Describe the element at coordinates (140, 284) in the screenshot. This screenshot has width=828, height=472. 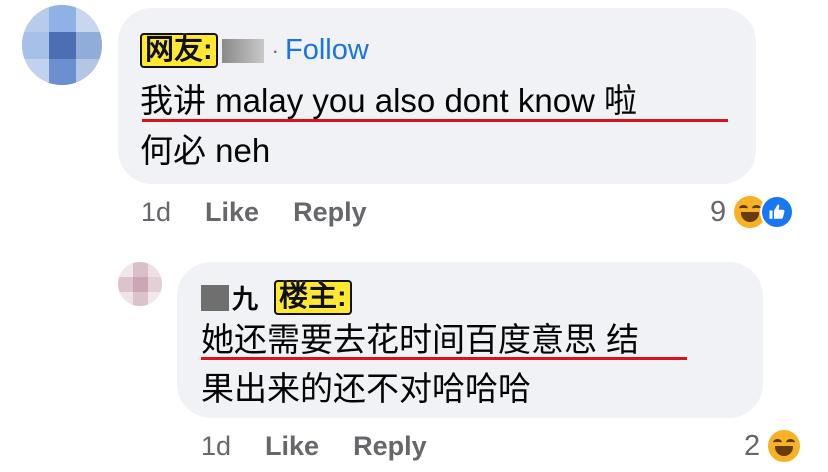
I see `reply-avatar` at that location.